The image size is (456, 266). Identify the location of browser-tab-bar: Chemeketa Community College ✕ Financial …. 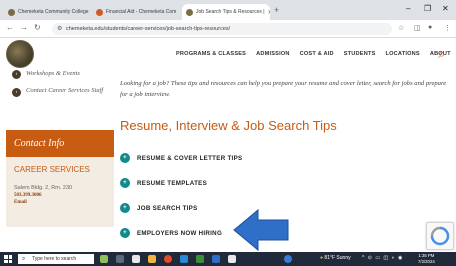
(228, 10).